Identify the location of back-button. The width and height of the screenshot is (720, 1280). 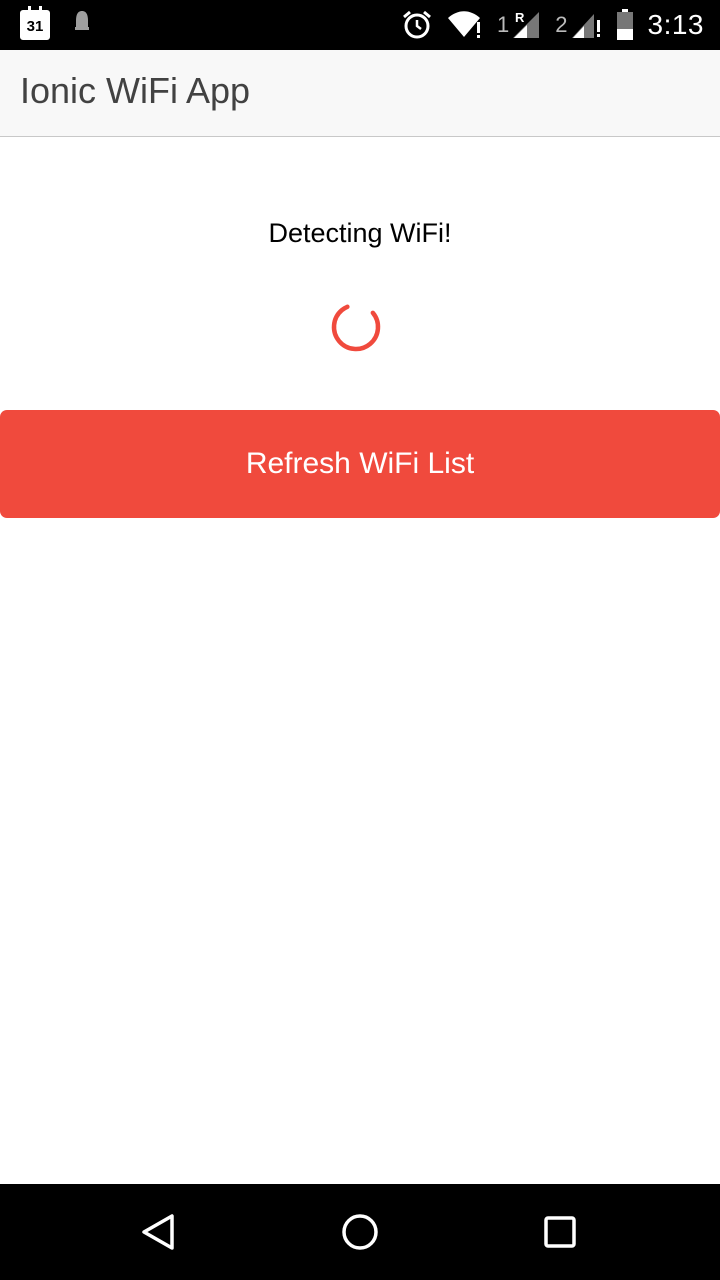
(160, 1232).